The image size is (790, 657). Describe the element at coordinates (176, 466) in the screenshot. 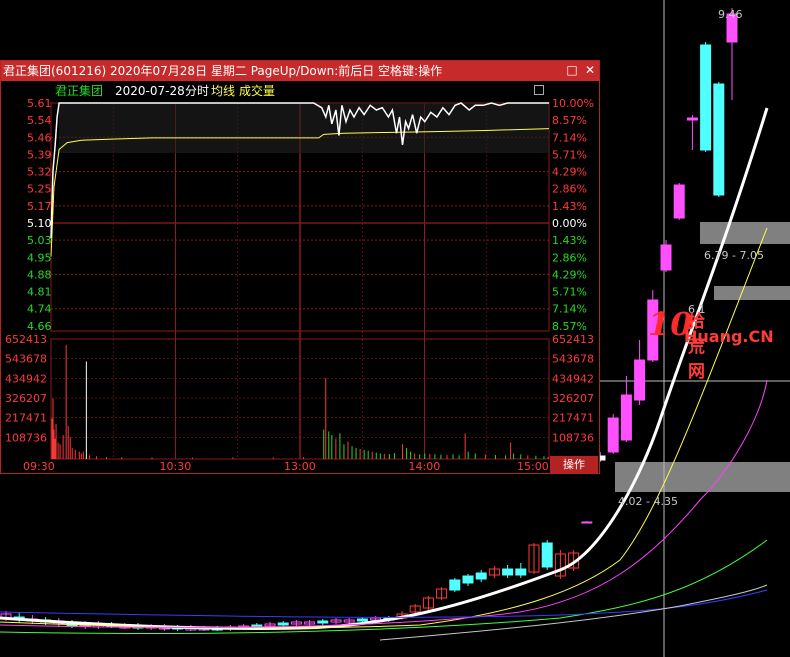

I see `time-tick-label: 10:30` at that location.